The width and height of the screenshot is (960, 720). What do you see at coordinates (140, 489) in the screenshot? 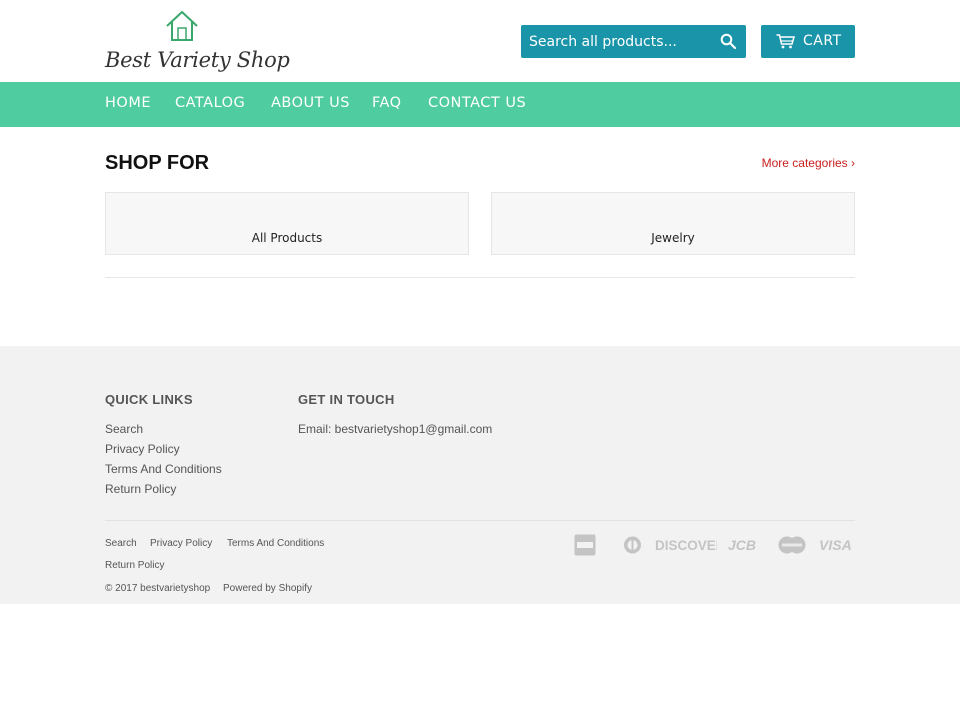
I see `footer-link-return-policy: Return Policy` at bounding box center [140, 489].